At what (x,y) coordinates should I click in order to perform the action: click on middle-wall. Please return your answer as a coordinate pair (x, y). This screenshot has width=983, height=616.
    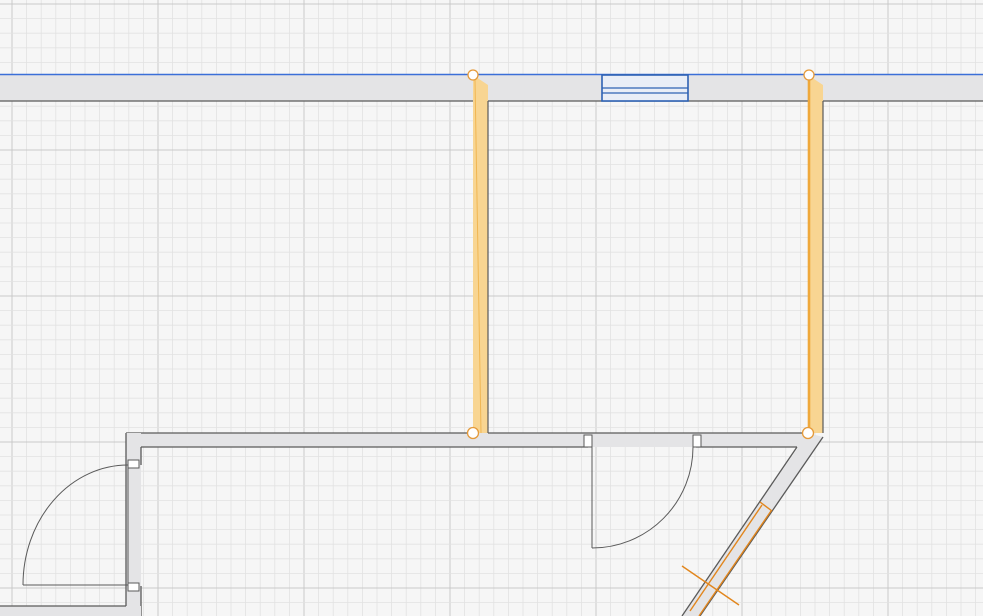
    Looking at the image, I should click on (467, 440).